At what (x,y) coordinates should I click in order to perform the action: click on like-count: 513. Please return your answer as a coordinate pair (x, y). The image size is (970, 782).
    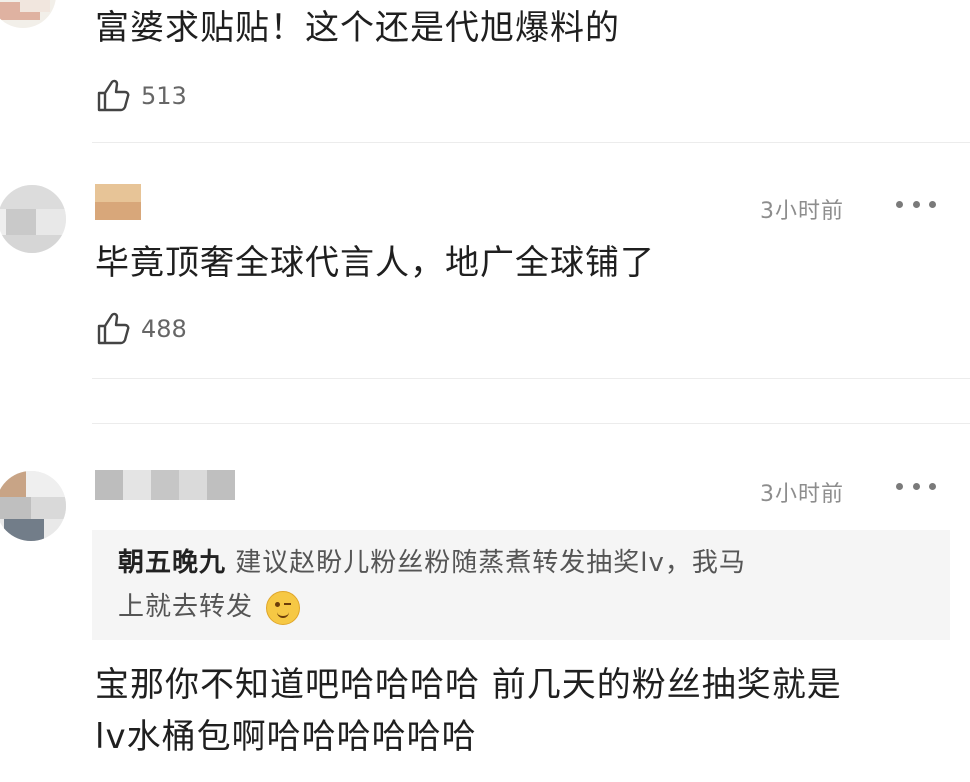
    Looking at the image, I should click on (164, 96).